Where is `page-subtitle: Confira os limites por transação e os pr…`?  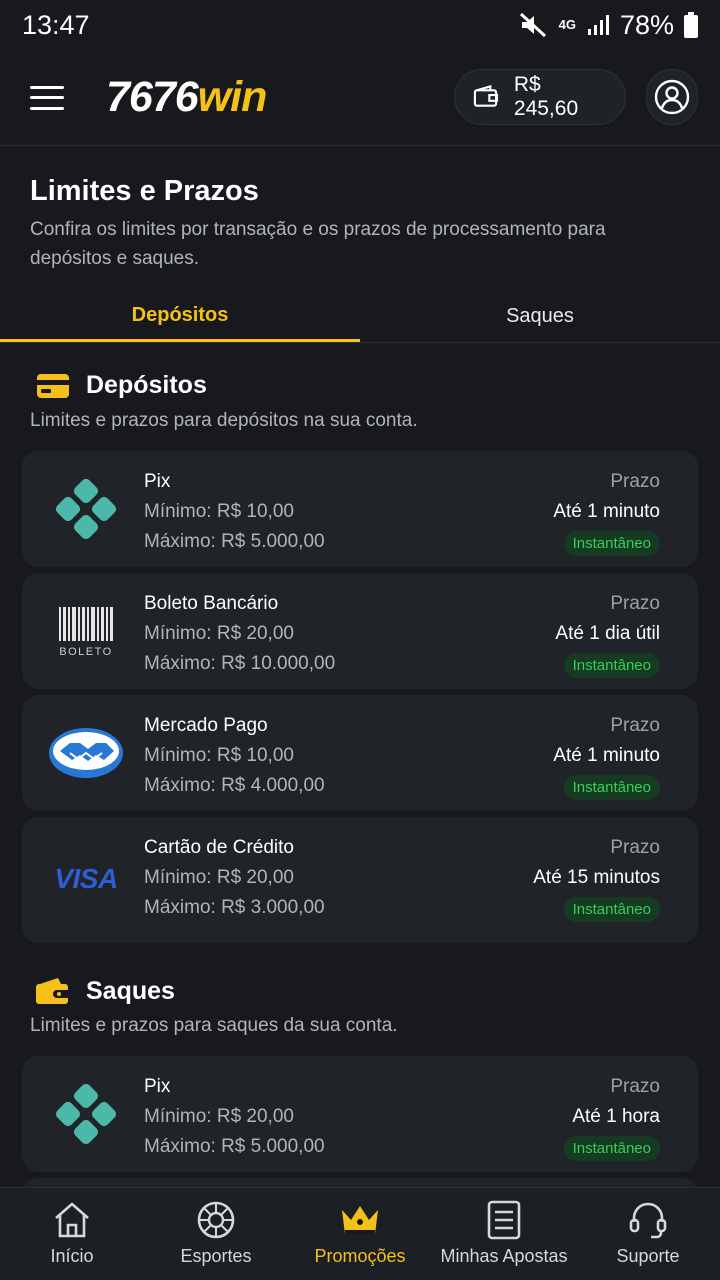
page-subtitle: Confira os limites por transação e os pr… is located at coordinates (318, 244).